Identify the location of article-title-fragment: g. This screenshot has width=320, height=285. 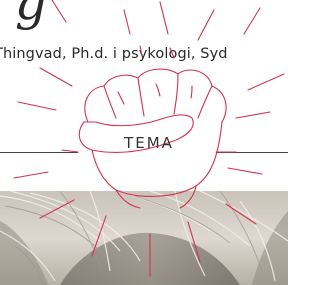
(31, 15).